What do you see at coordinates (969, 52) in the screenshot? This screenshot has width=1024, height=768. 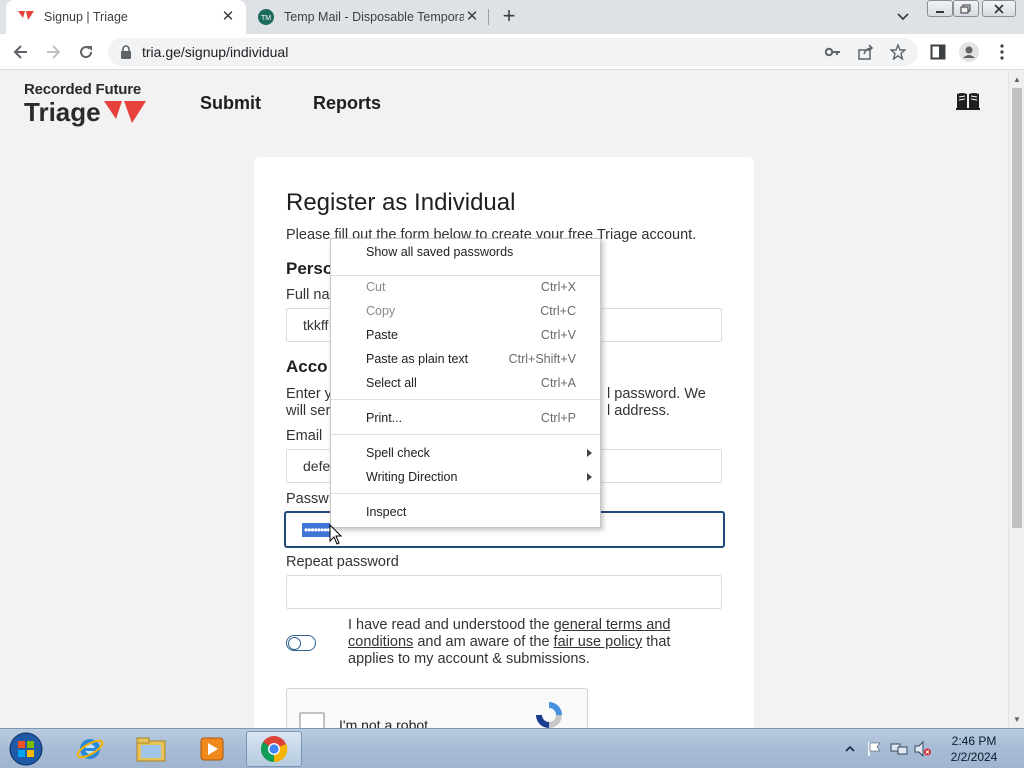 I see `profile-avatar-icon` at bounding box center [969, 52].